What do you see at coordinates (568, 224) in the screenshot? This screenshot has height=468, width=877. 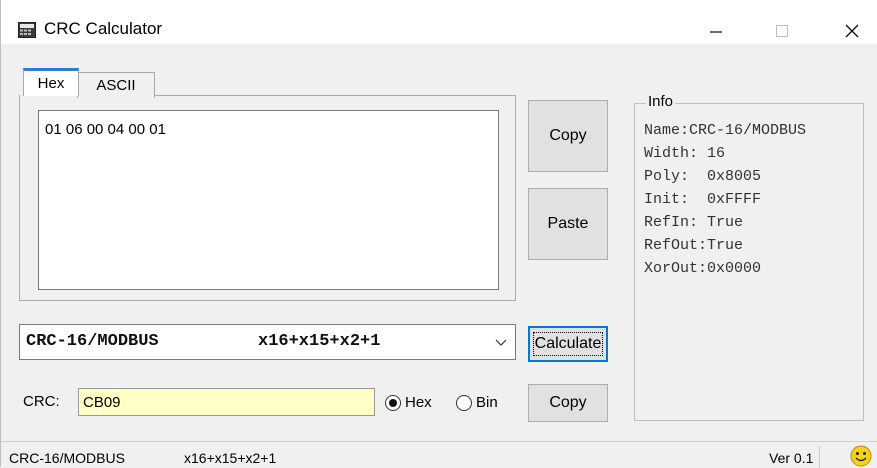 I see `paste-button: Paste` at bounding box center [568, 224].